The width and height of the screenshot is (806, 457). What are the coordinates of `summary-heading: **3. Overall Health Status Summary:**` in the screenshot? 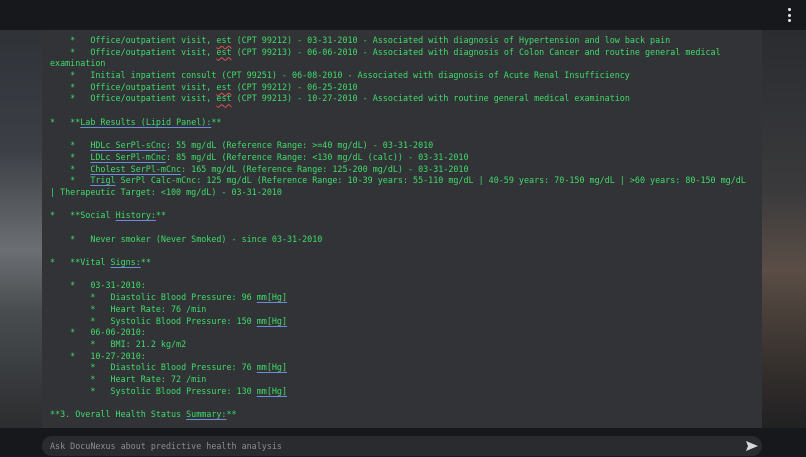 It's located at (404, 415).